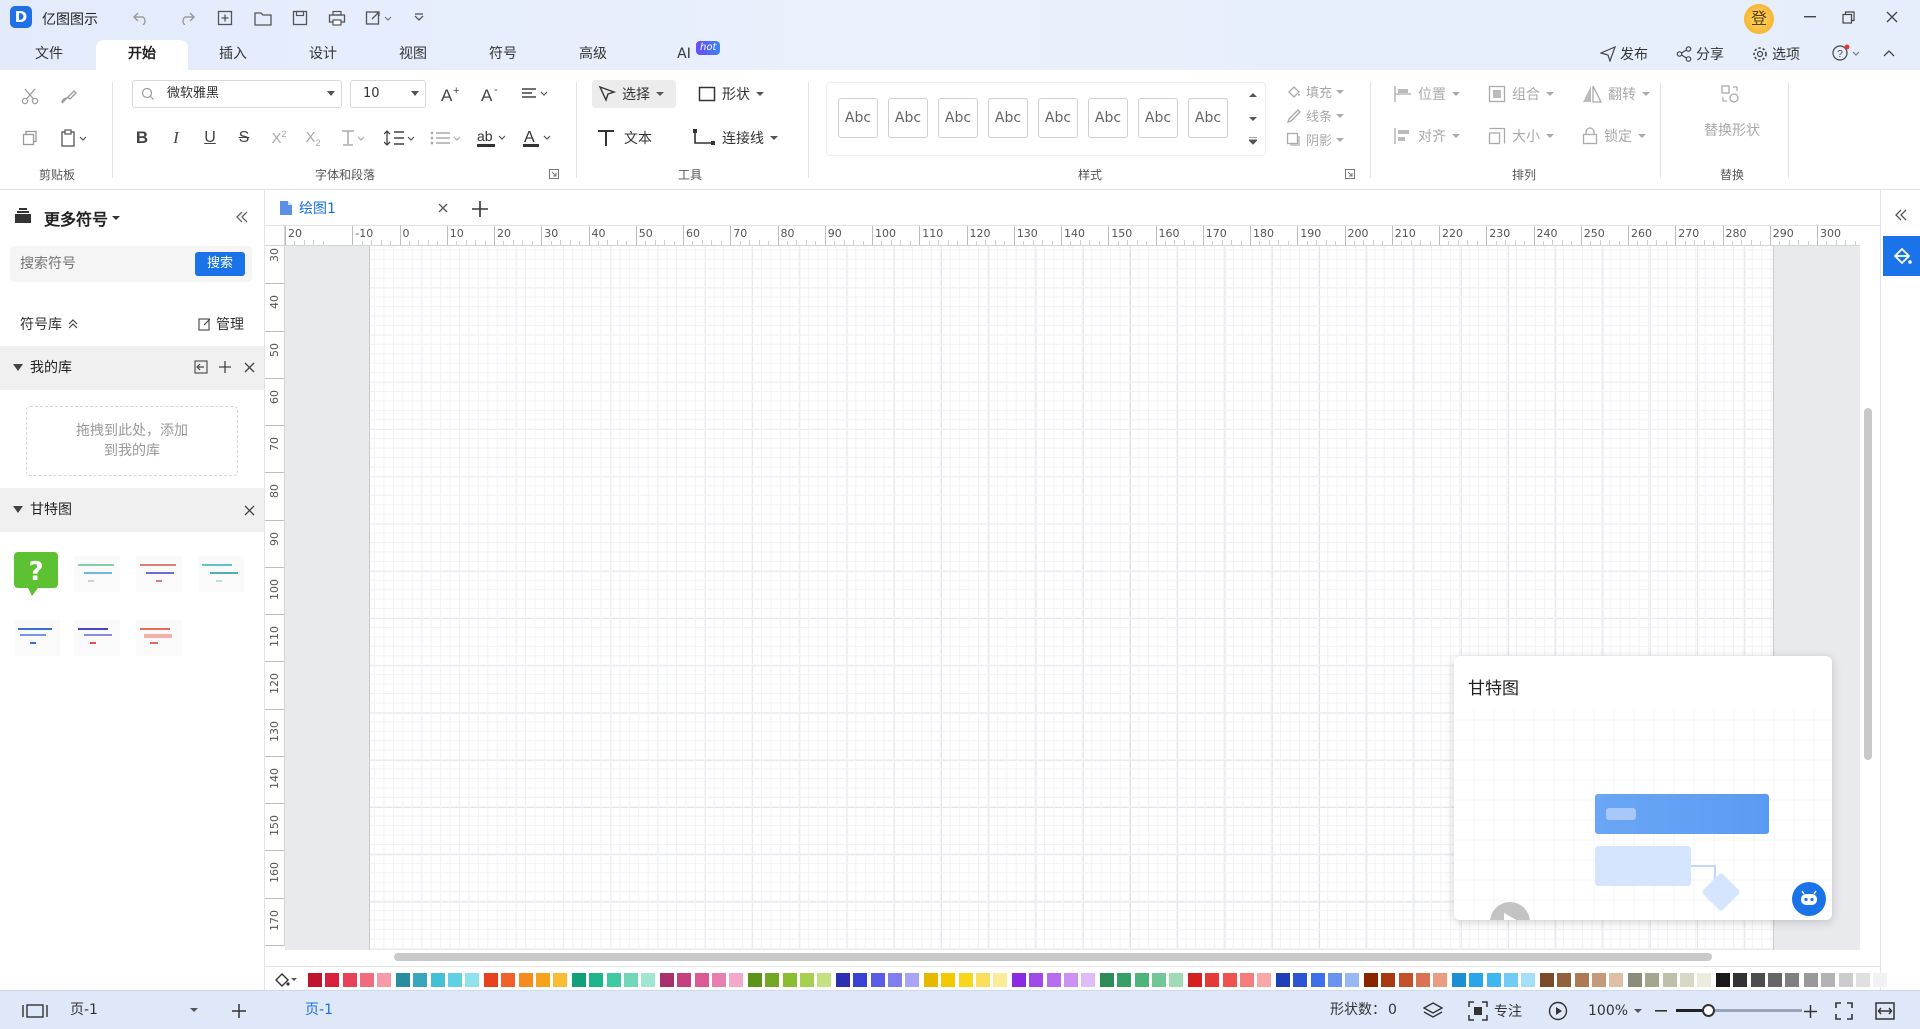 The height and width of the screenshot is (1029, 1920). Describe the element at coordinates (492, 138) in the screenshot. I see `highlight-icon: ab` at that location.